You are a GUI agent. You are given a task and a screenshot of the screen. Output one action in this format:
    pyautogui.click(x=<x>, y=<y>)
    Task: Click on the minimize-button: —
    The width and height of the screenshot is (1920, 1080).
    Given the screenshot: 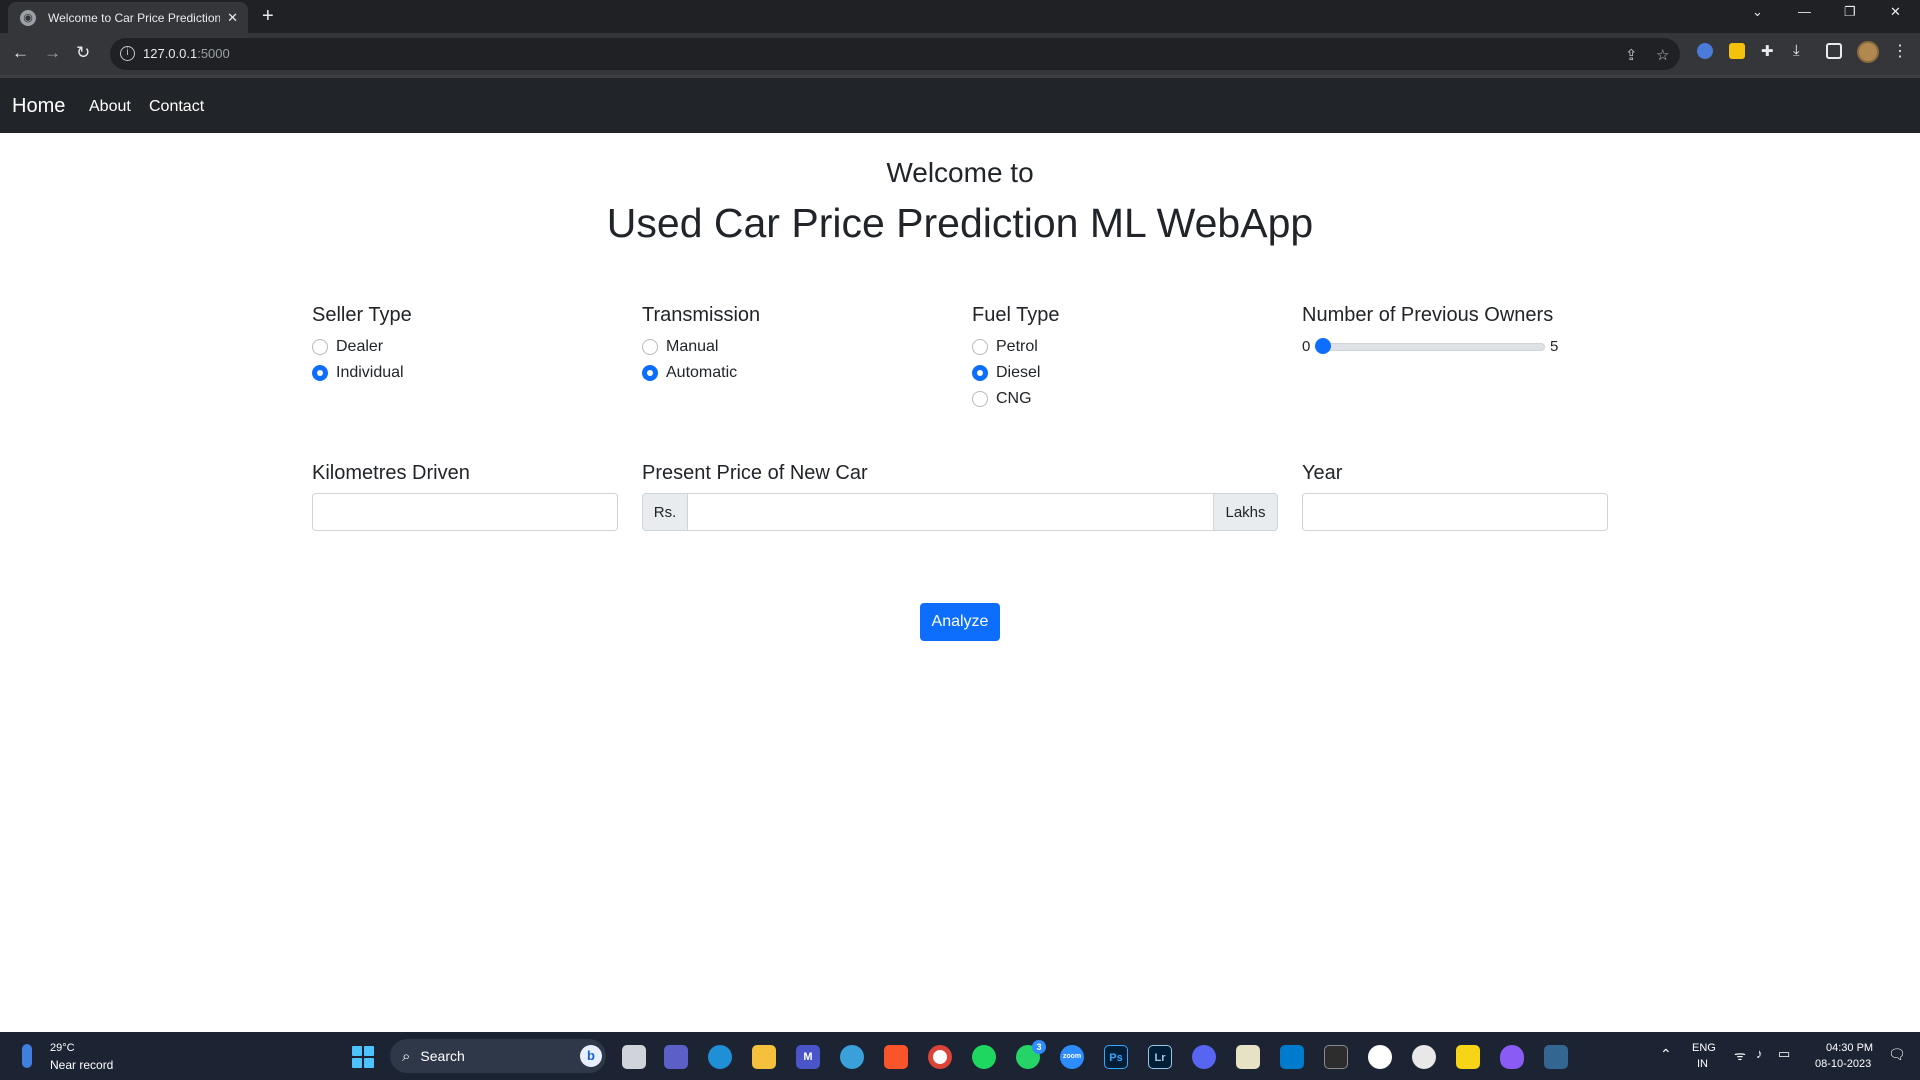 What is the action you would take?
    pyautogui.click(x=1804, y=11)
    